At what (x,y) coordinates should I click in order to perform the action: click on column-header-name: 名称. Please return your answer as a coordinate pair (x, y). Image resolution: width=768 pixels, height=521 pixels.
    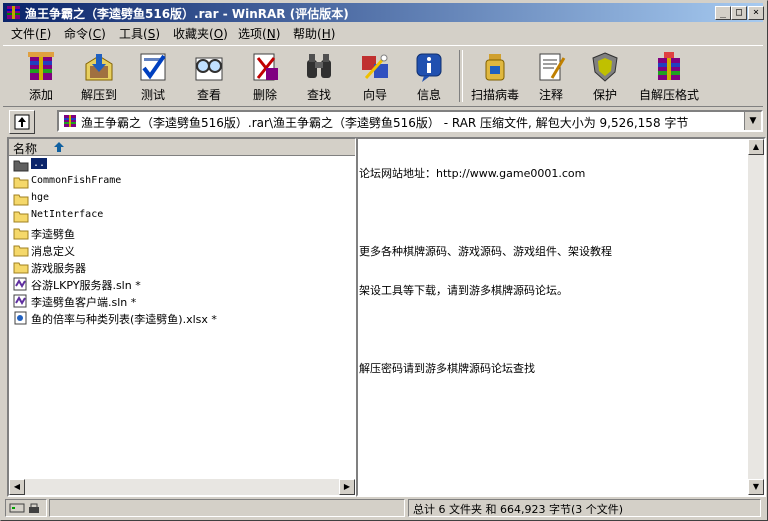
    Looking at the image, I should click on (182, 147).